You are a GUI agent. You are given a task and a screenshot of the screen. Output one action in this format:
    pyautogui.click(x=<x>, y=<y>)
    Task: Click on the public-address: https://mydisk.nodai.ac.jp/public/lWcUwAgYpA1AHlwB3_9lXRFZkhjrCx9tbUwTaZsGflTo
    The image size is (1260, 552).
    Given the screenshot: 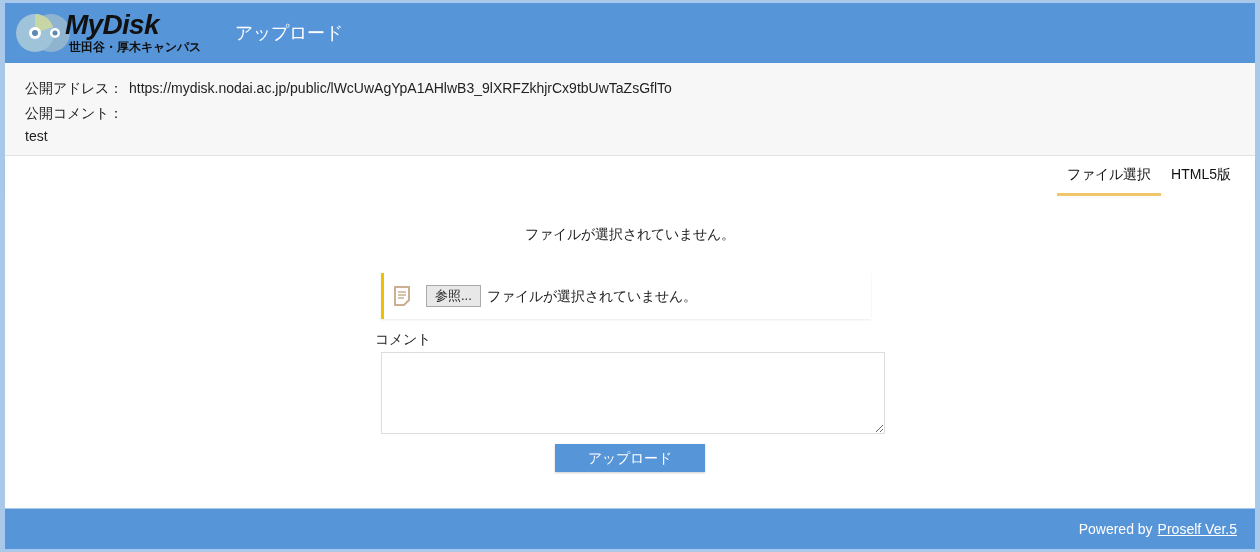 What is the action you would take?
    pyautogui.click(x=400, y=88)
    